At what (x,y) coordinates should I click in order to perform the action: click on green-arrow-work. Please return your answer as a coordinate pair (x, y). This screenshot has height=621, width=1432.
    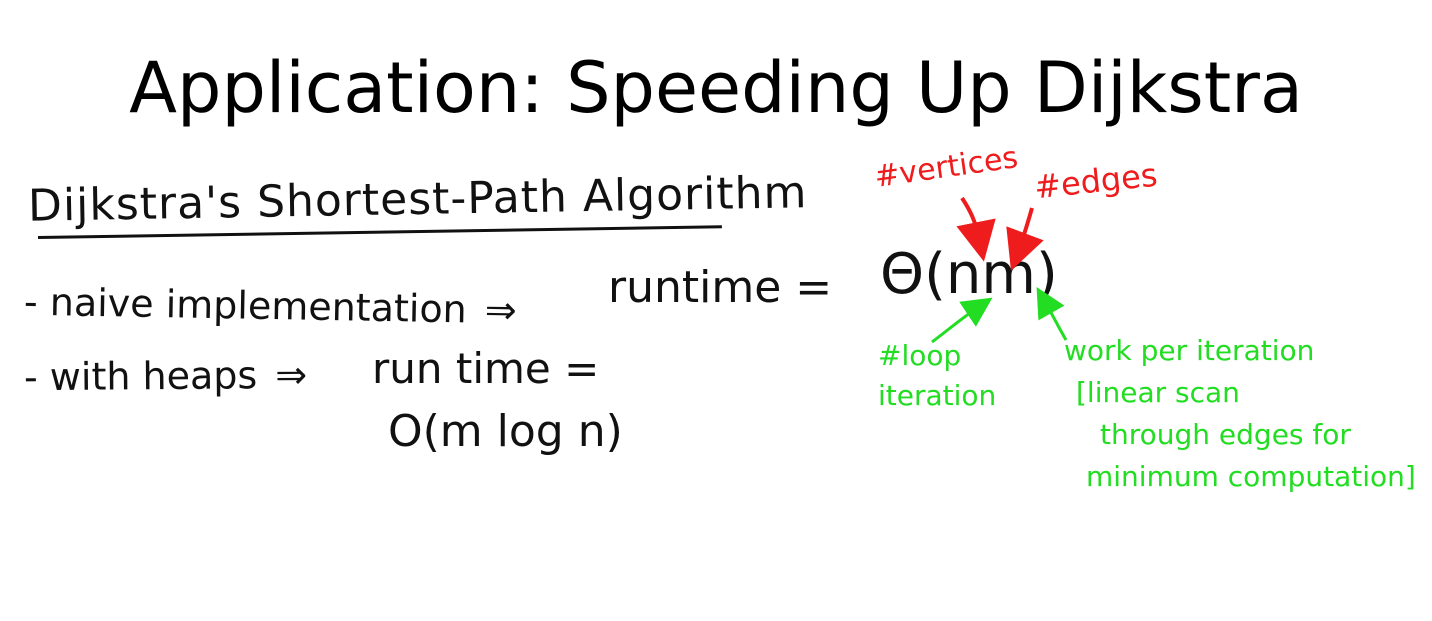
    Looking at the image, I should click on (1052, 313).